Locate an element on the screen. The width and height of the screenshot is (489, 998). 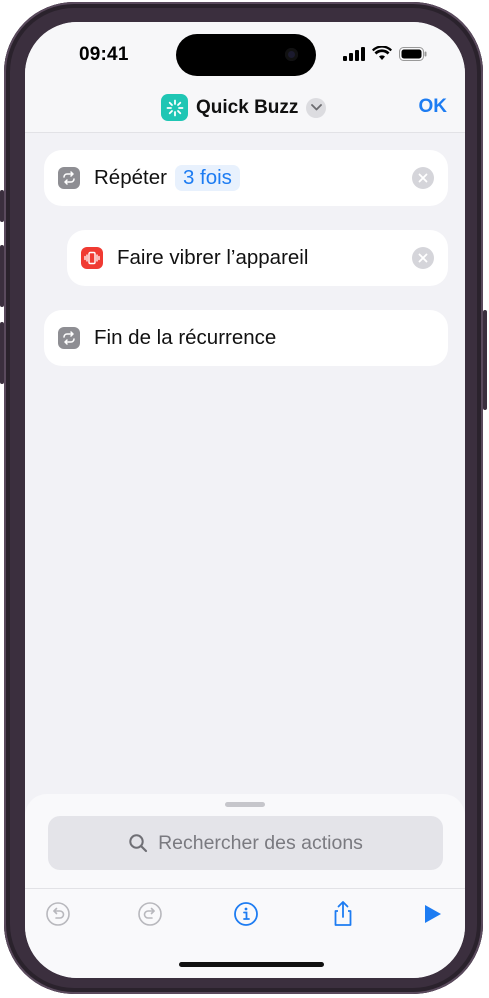
shortcut-title-button: Quick Buzz is located at coordinates (244, 107).